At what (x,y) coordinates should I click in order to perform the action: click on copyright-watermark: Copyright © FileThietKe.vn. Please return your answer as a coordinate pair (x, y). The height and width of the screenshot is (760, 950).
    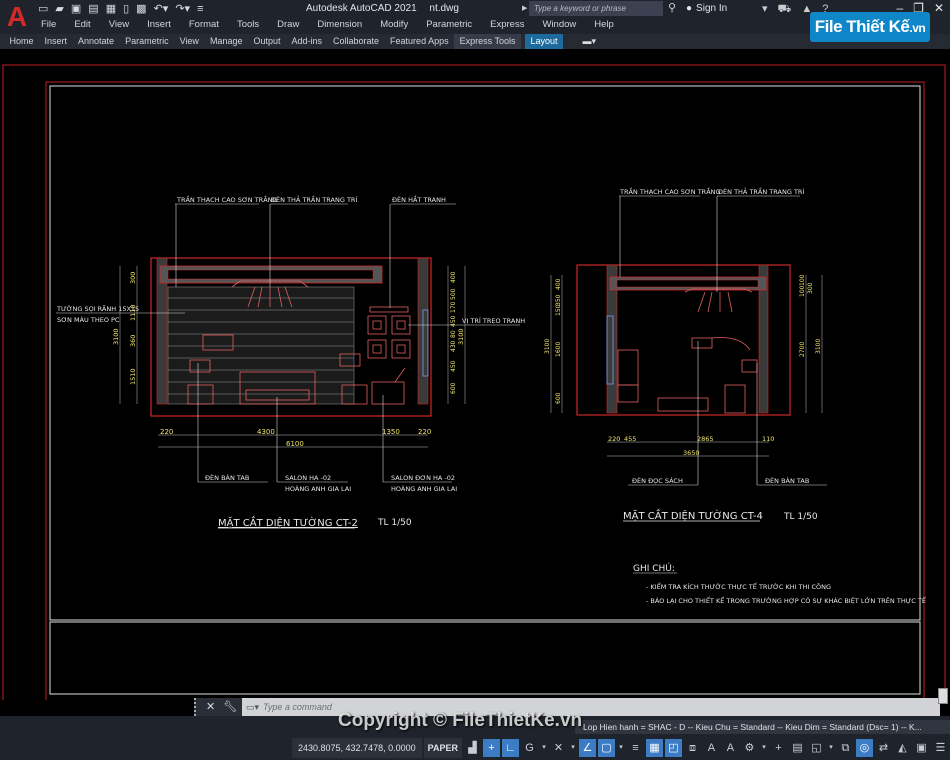
    Looking at the image, I should click on (460, 720).